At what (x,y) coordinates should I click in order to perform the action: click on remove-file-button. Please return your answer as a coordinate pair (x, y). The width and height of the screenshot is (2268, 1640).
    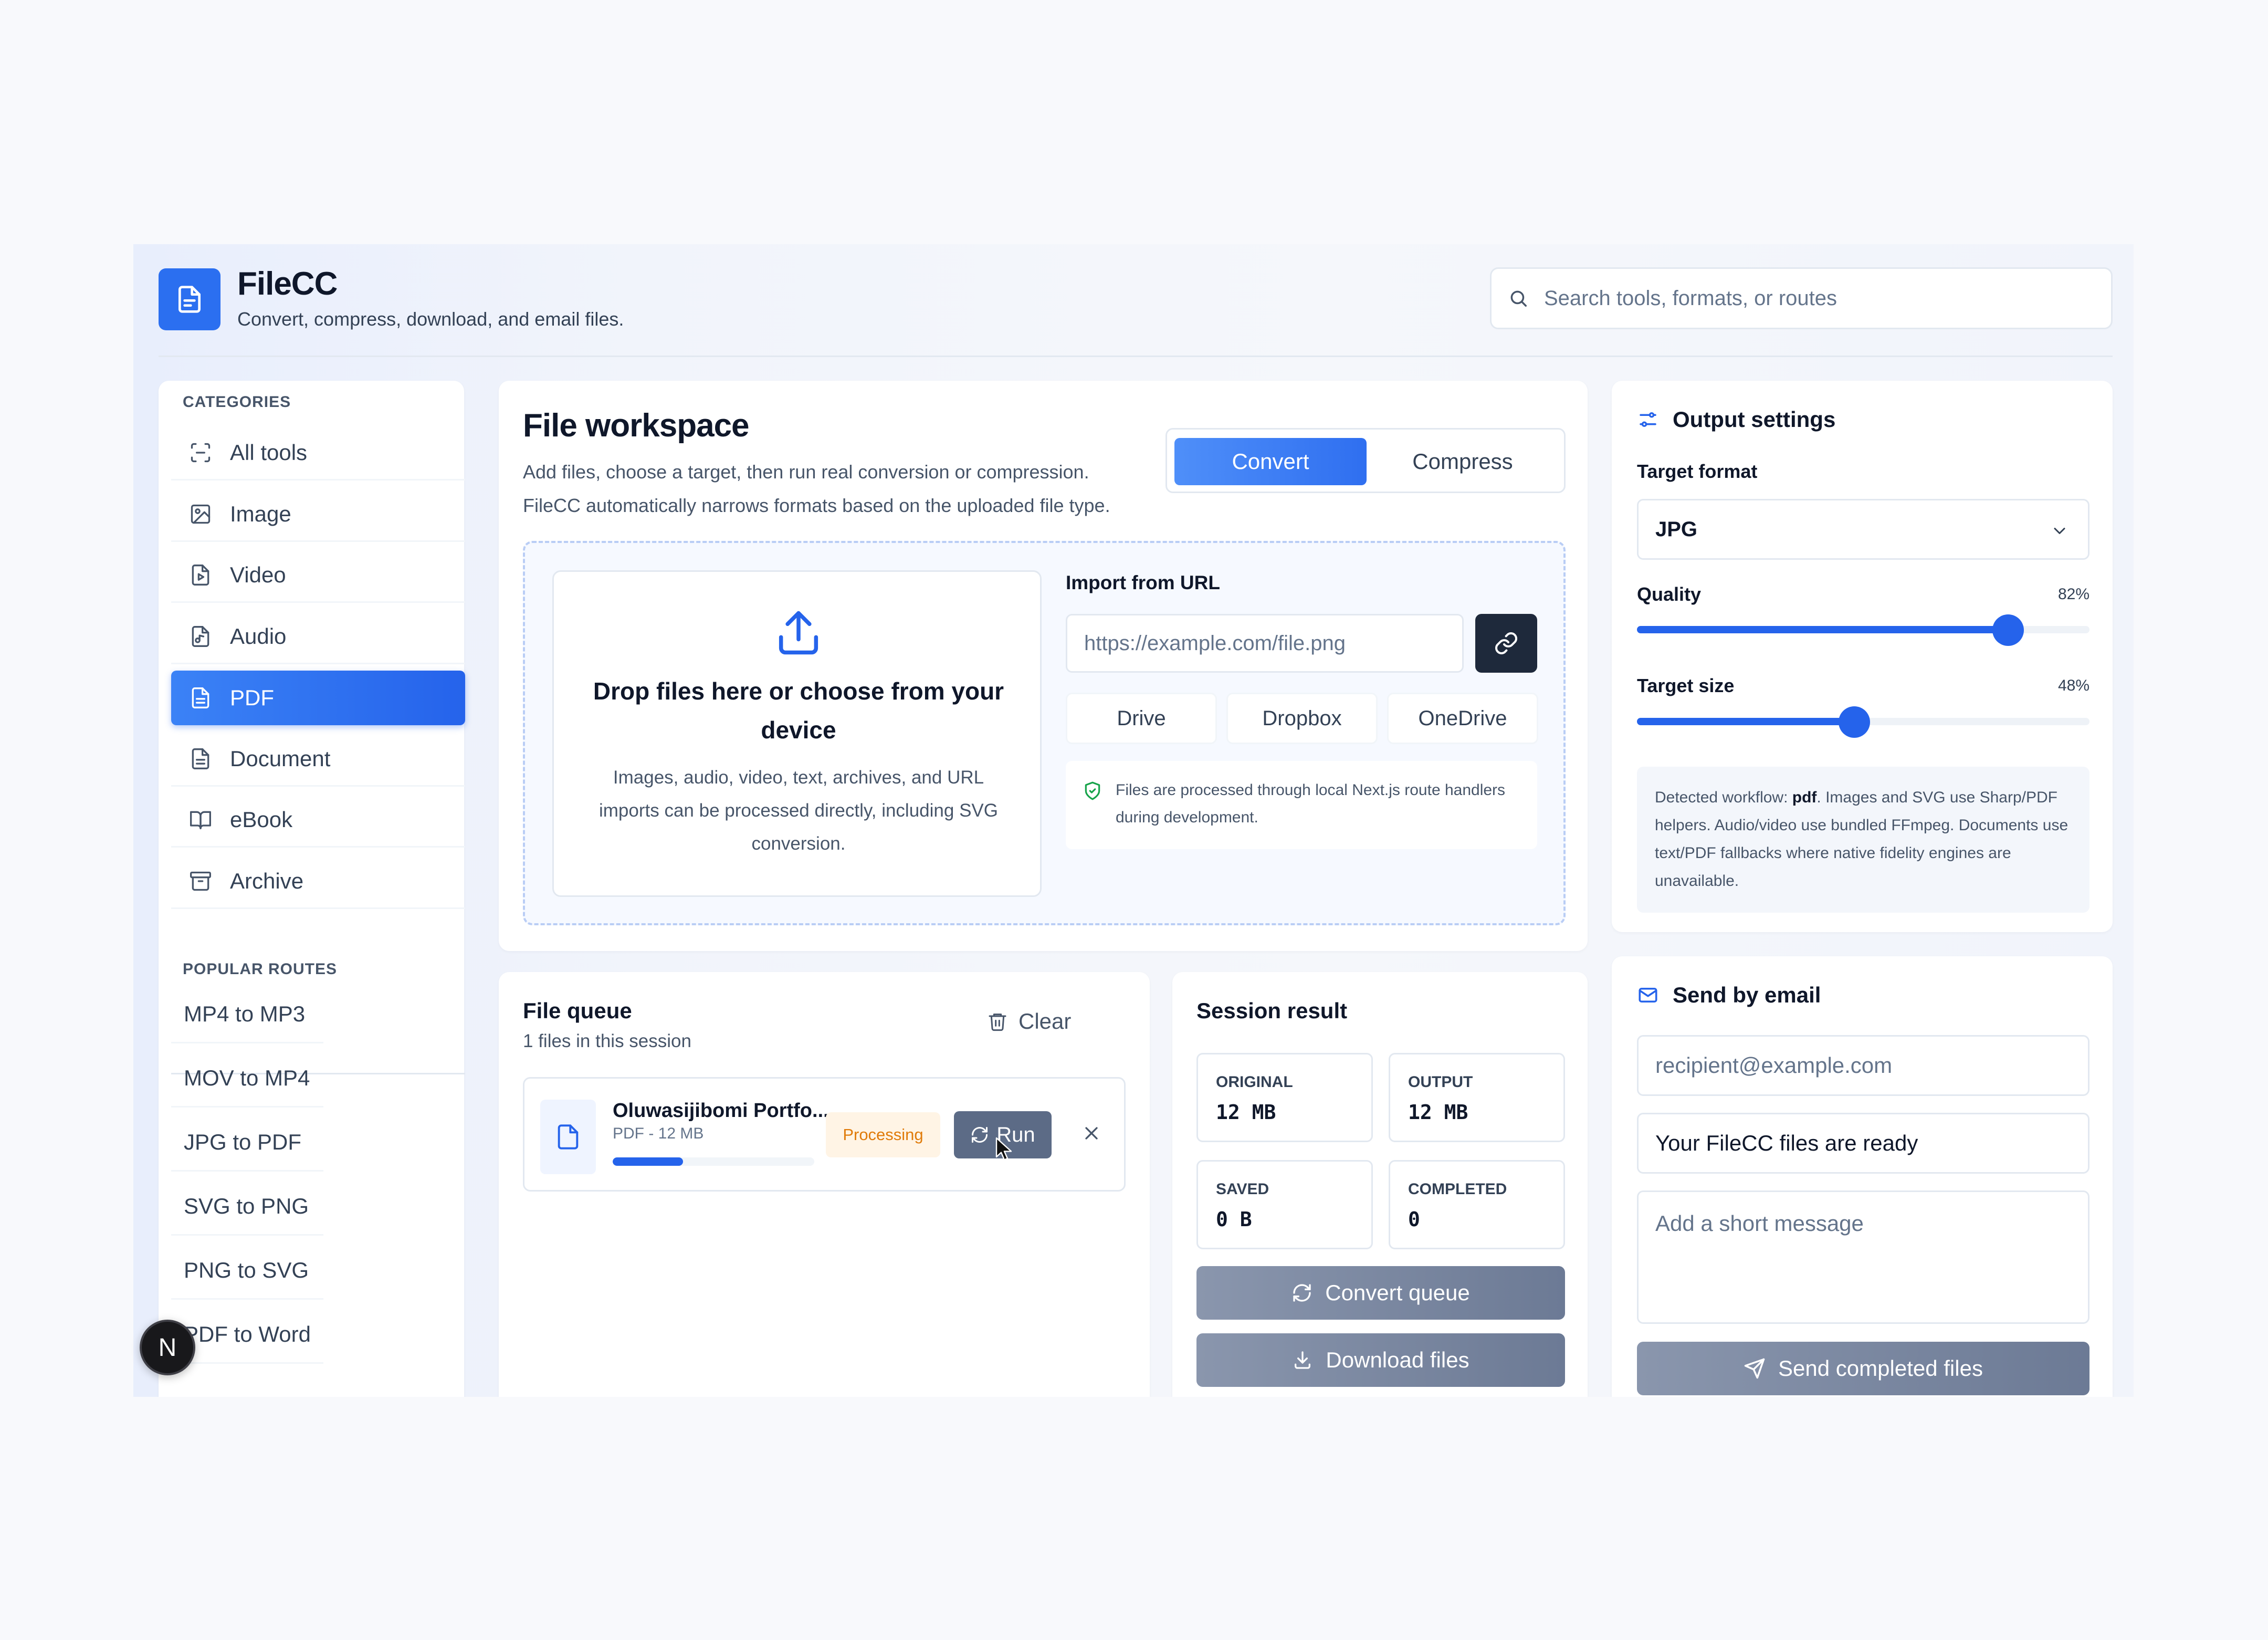
    Looking at the image, I should click on (1091, 1134).